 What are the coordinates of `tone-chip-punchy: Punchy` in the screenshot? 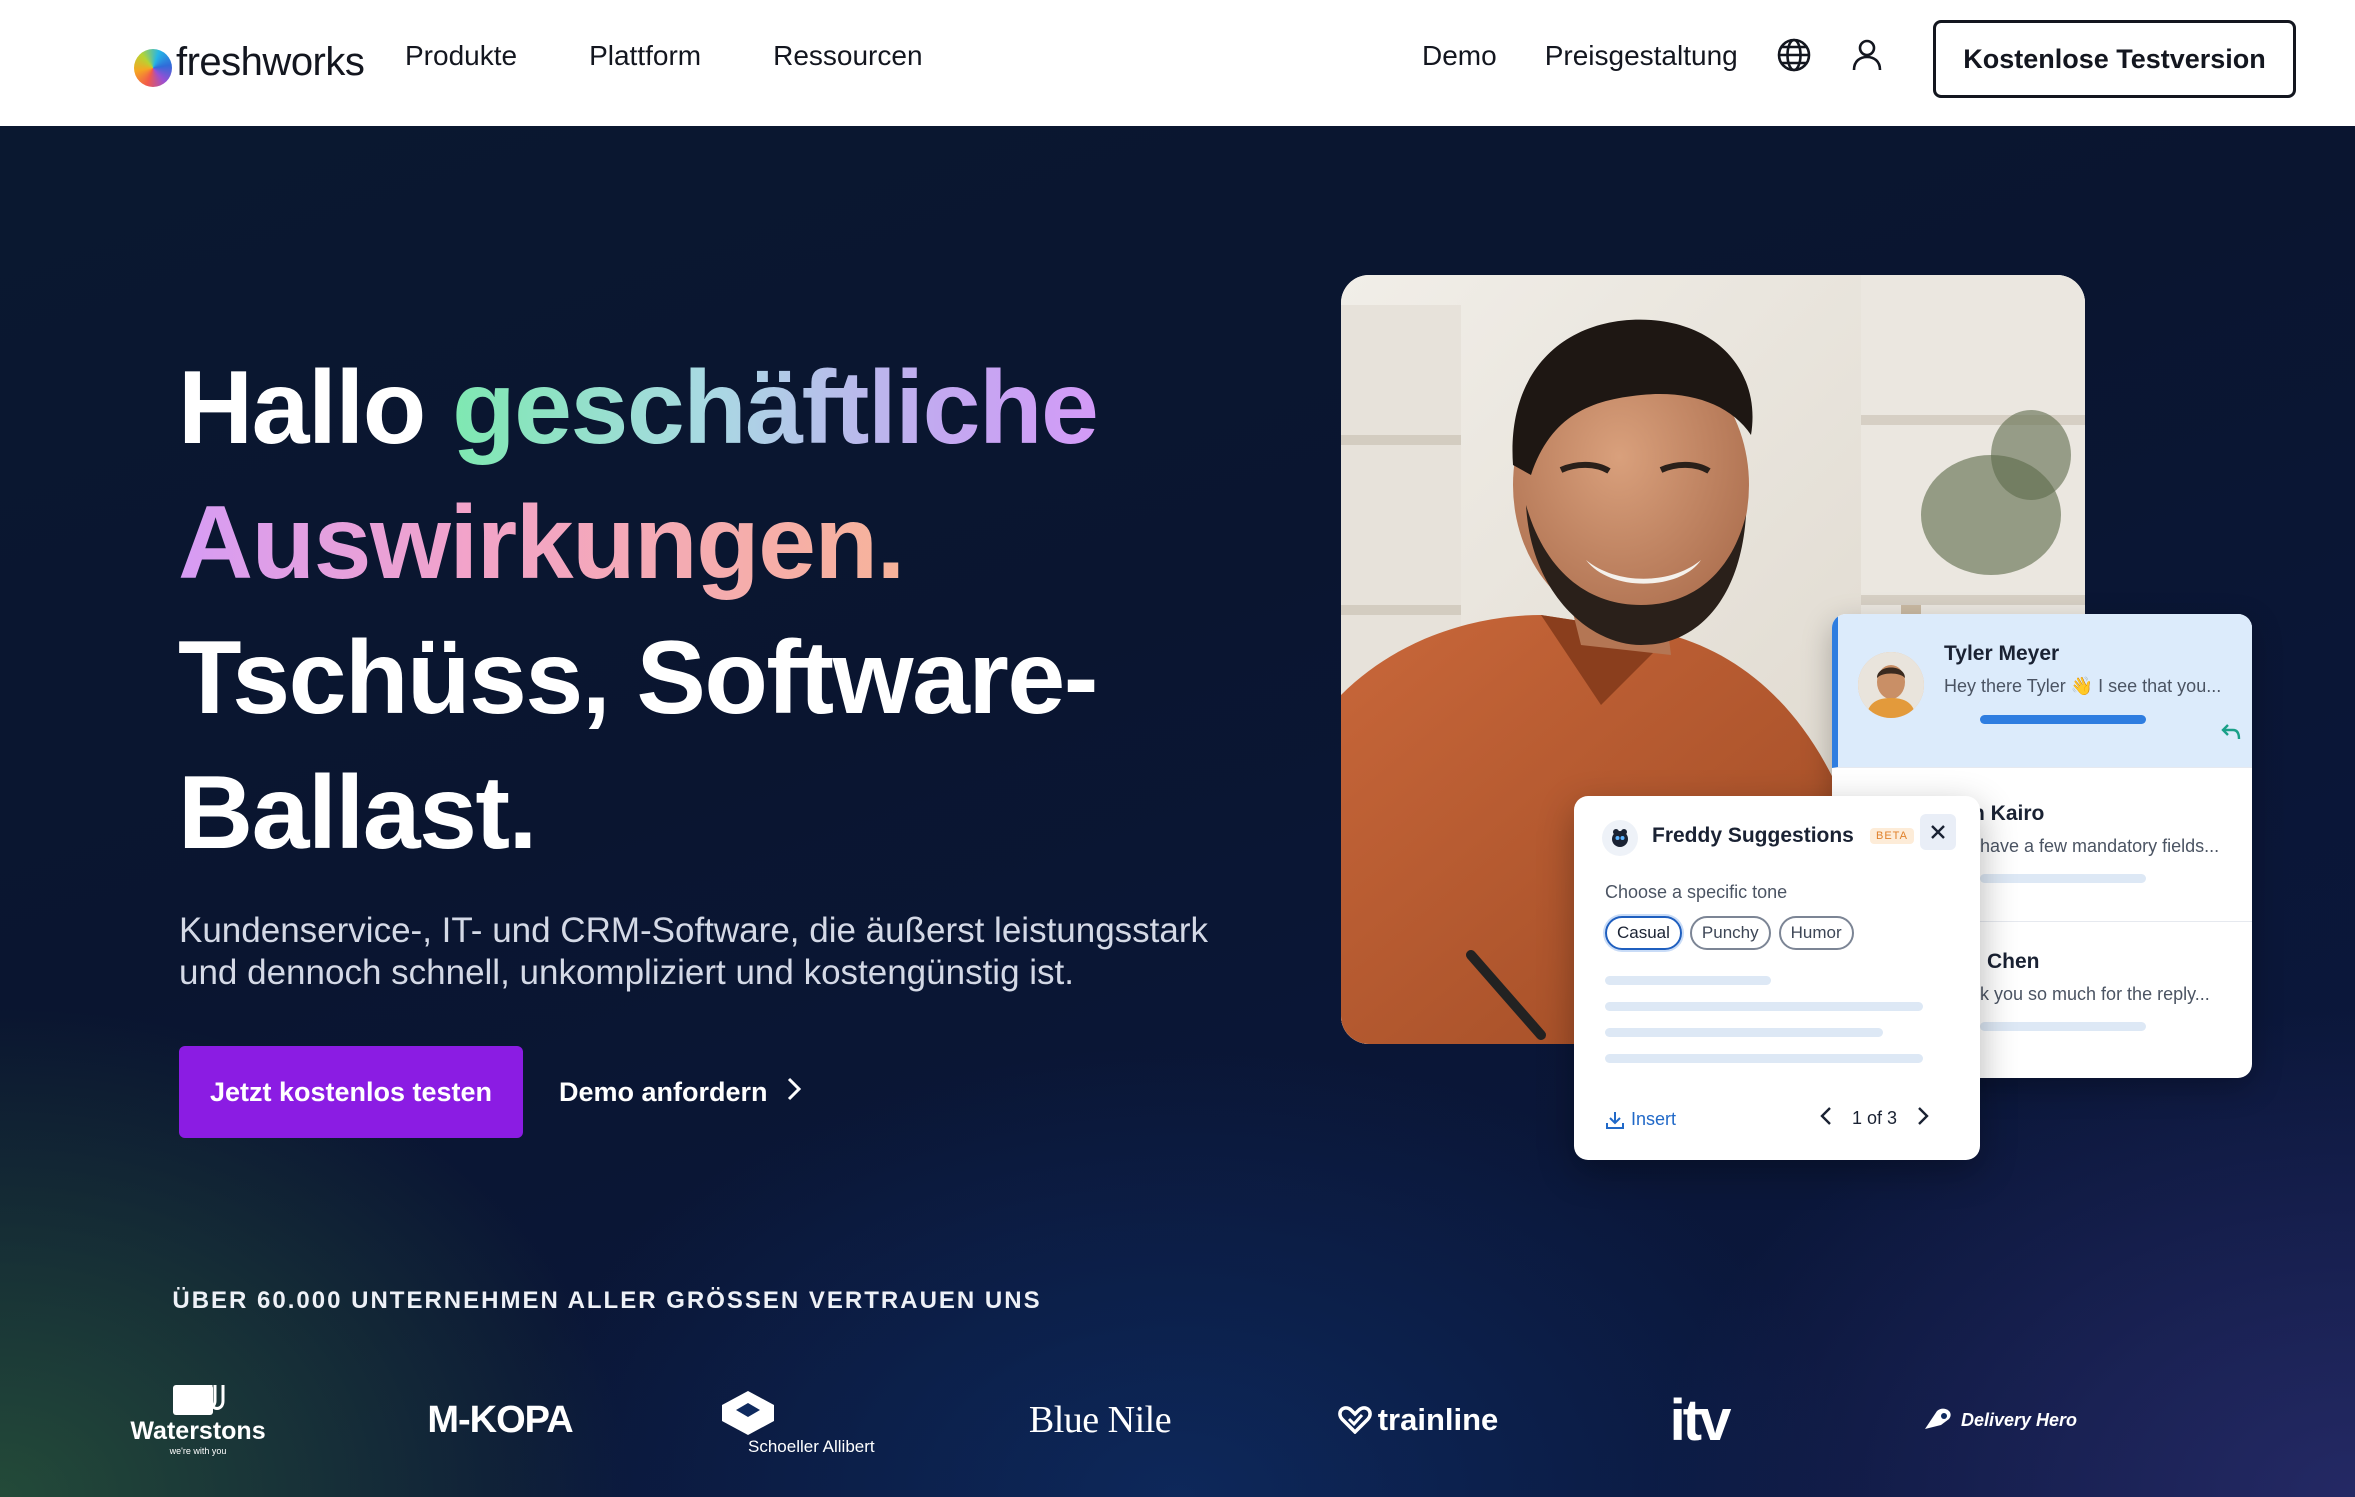 It's located at (1730, 933).